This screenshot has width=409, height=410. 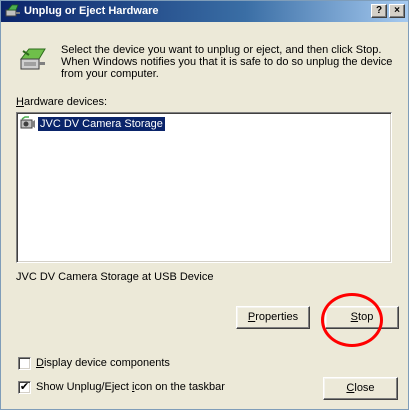 I want to click on window-title: Unplug or Eject Hardware, so click(x=91, y=11).